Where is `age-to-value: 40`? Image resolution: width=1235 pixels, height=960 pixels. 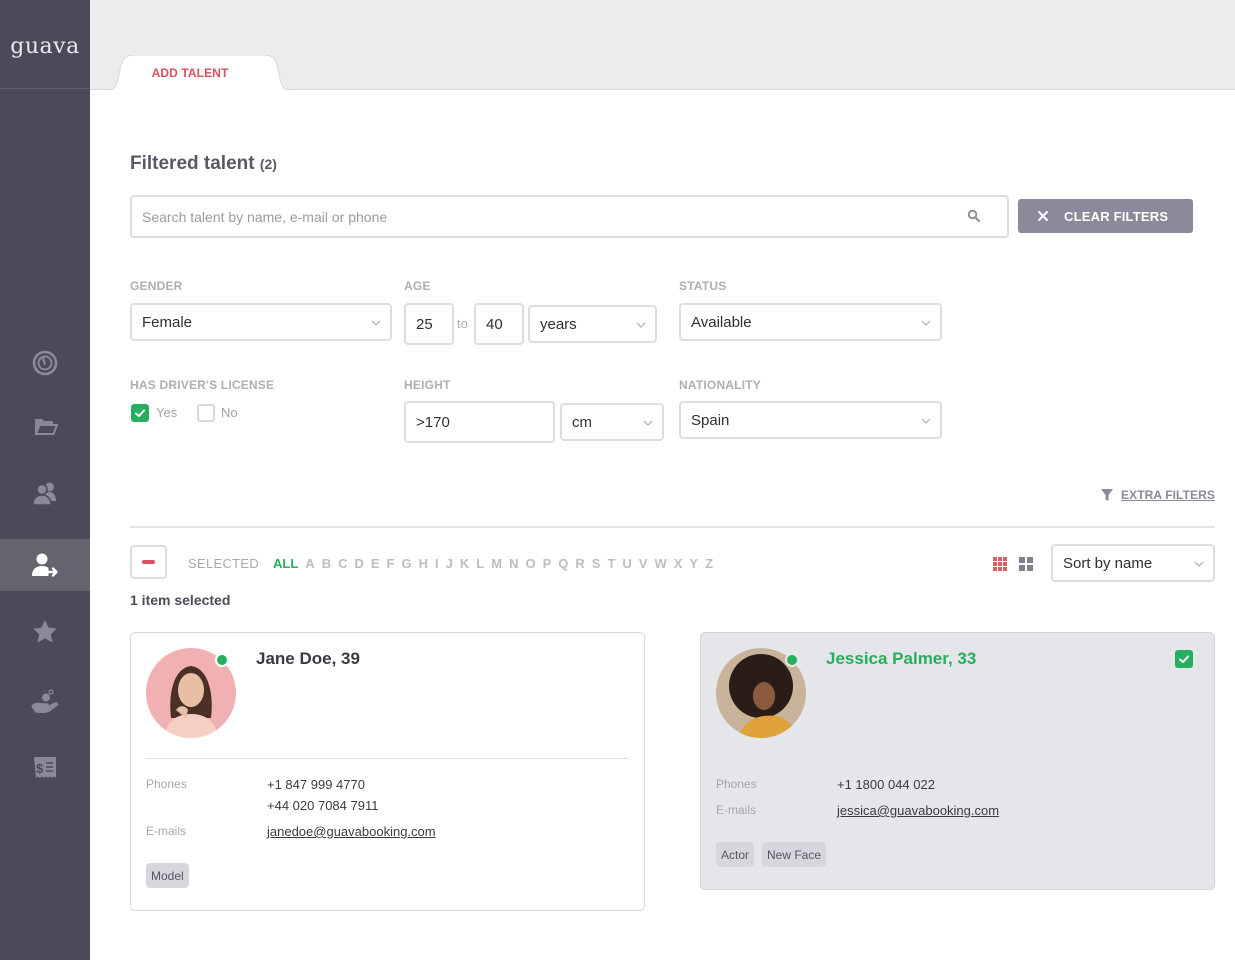
age-to-value: 40 is located at coordinates (494, 324).